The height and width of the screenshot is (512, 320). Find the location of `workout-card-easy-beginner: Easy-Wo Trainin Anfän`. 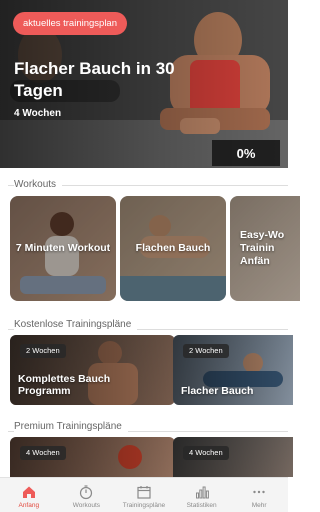

workout-card-easy-beginner: Easy-Wo Trainin Anfän is located at coordinates (265, 248).